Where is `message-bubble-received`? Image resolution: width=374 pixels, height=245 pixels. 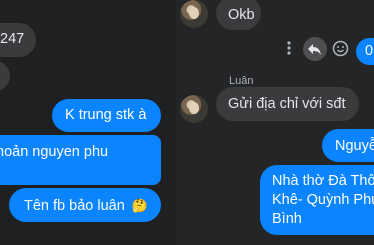 message-bubble-received is located at coordinates (5, 76).